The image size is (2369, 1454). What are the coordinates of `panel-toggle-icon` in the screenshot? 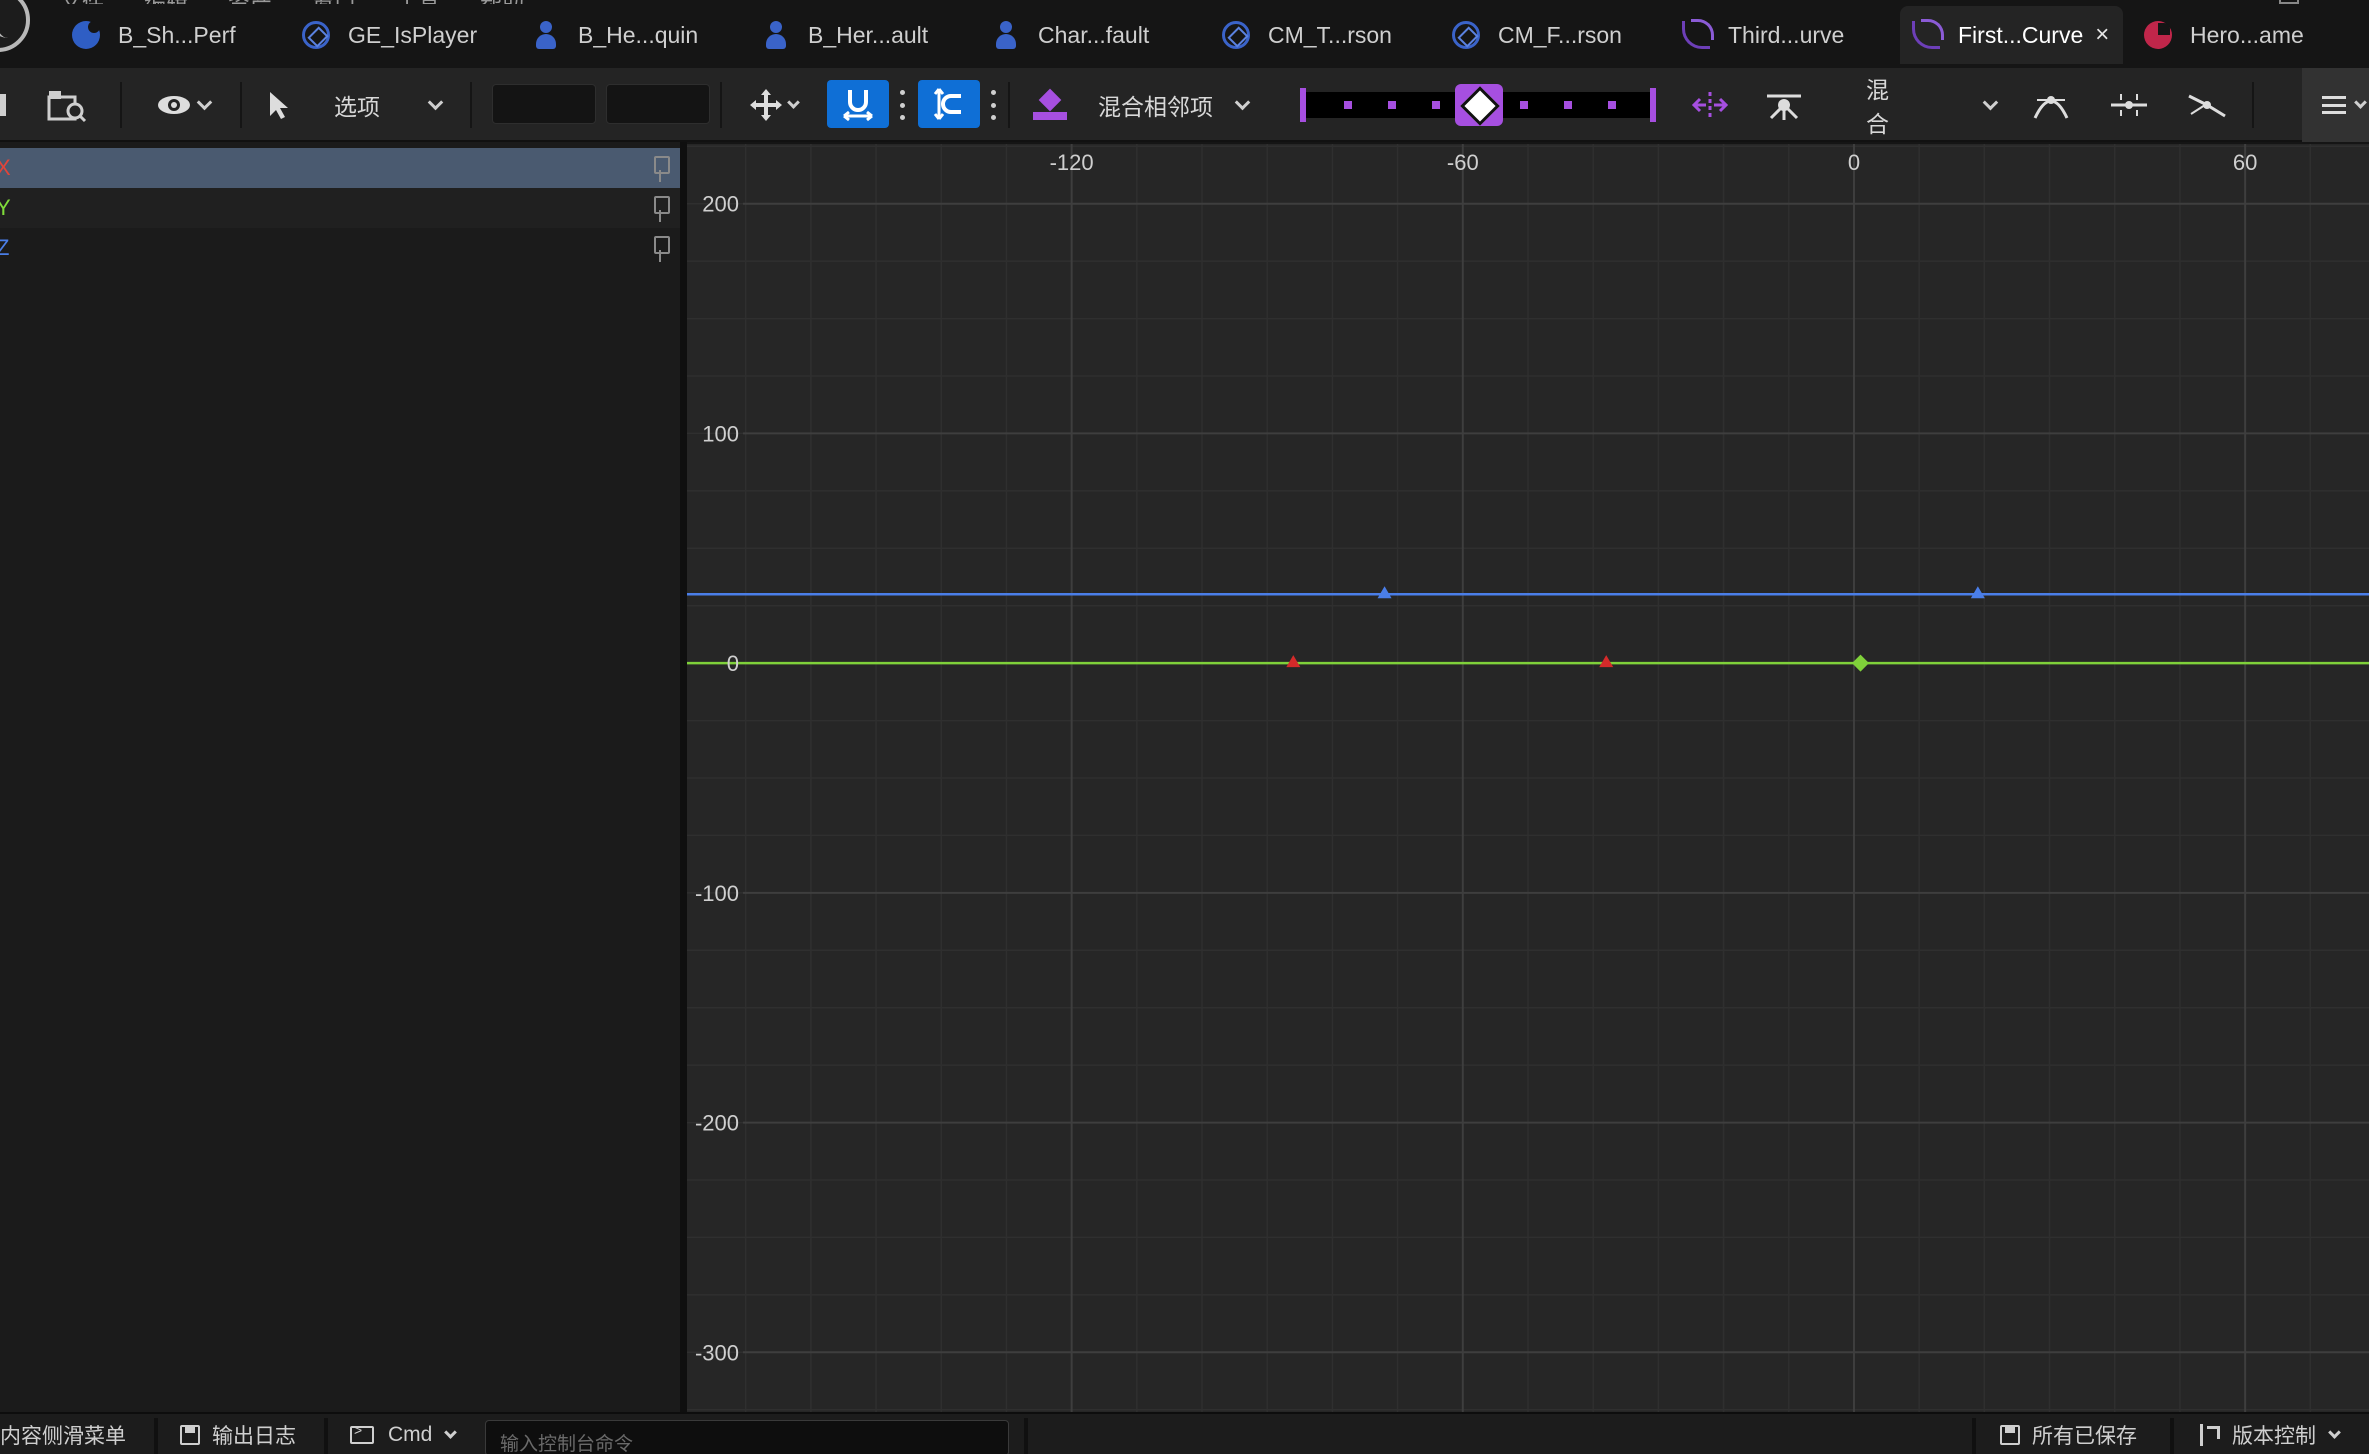 It's located at (5, 105).